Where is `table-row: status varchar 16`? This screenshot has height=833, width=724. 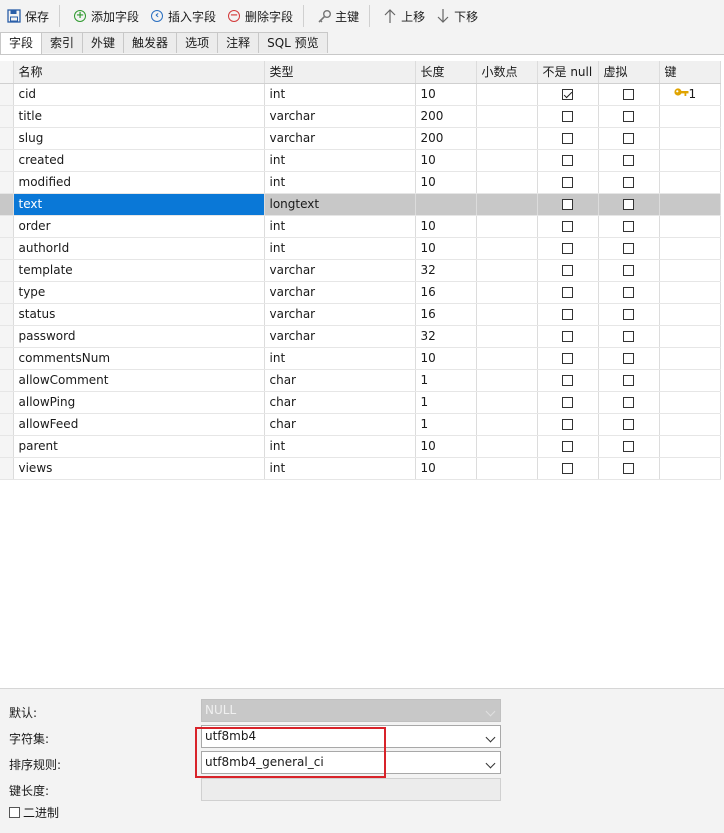
table-row: status varchar 16 is located at coordinates (360, 314).